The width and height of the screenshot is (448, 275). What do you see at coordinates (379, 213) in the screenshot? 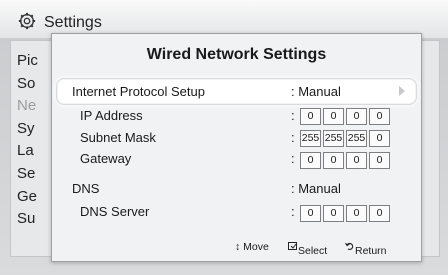
I see `dns-server-octet-4: 0` at bounding box center [379, 213].